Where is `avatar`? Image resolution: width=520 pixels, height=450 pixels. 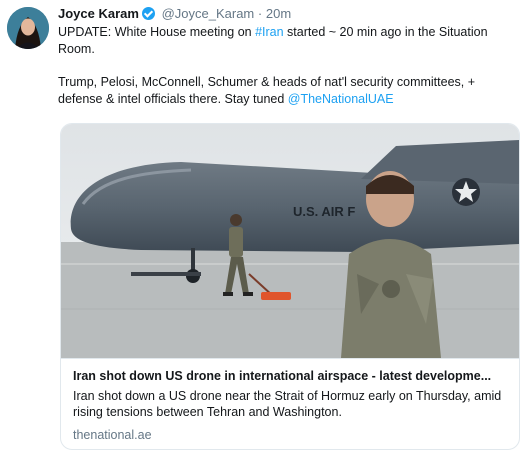 avatar is located at coordinates (28, 28).